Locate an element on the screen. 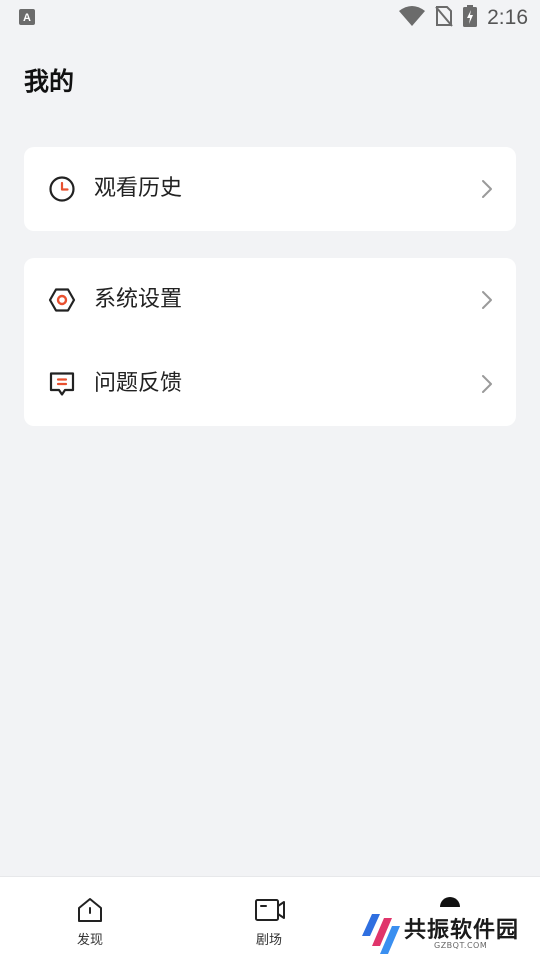 The image size is (540, 960). hexagon-settings-icon is located at coordinates (62, 300).